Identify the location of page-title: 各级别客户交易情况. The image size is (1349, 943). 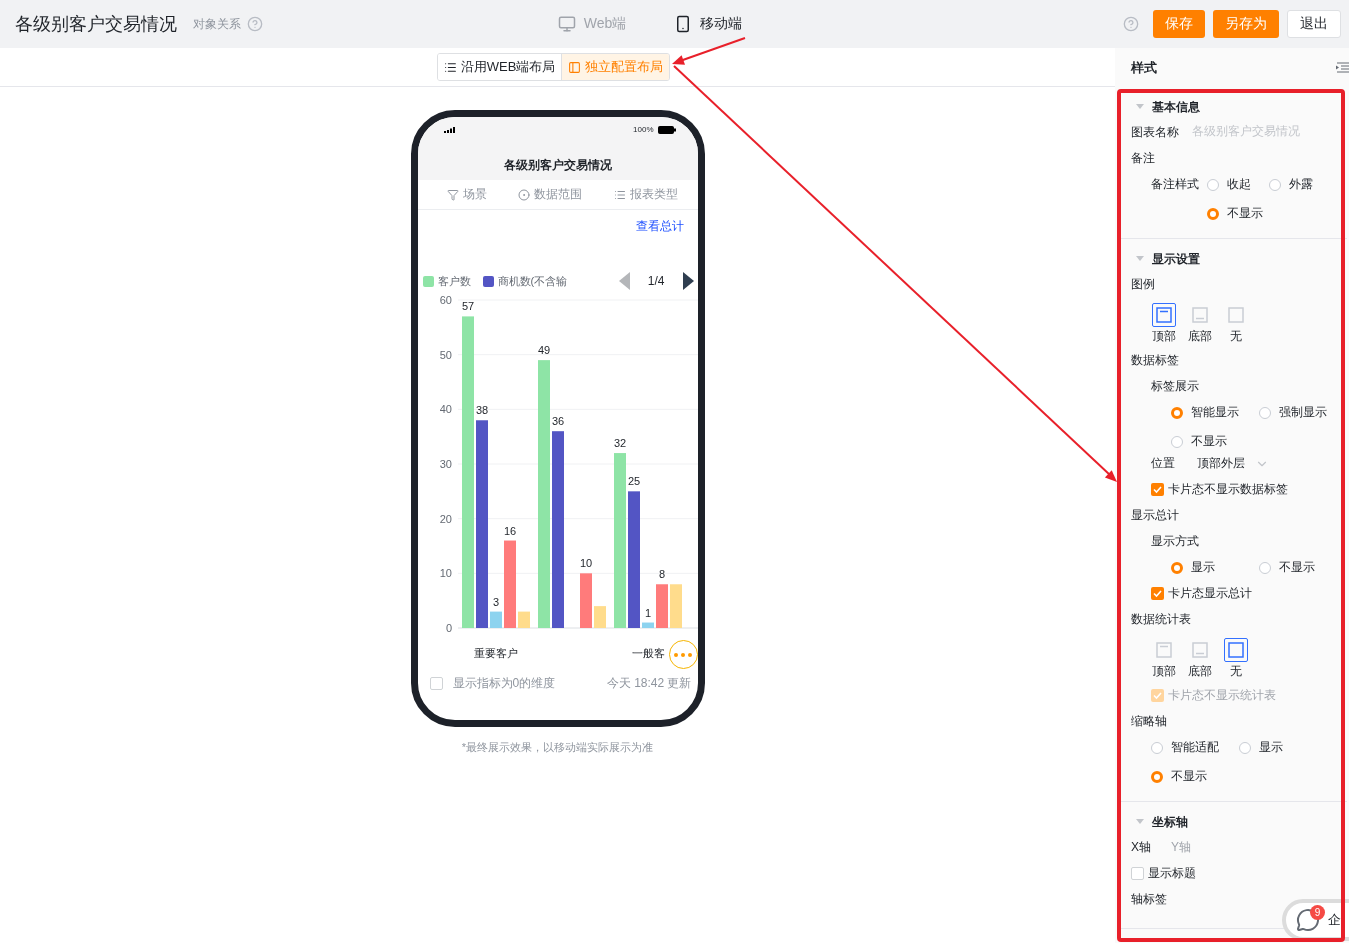
(96, 24).